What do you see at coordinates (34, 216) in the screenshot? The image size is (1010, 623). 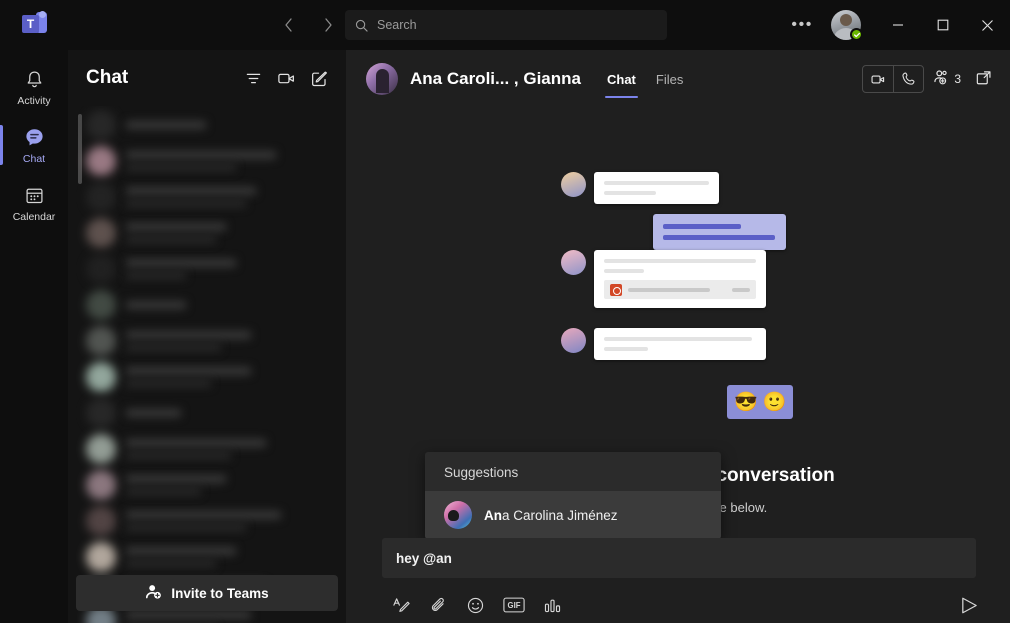 I see `sidebar-item-label: Calendar` at bounding box center [34, 216].